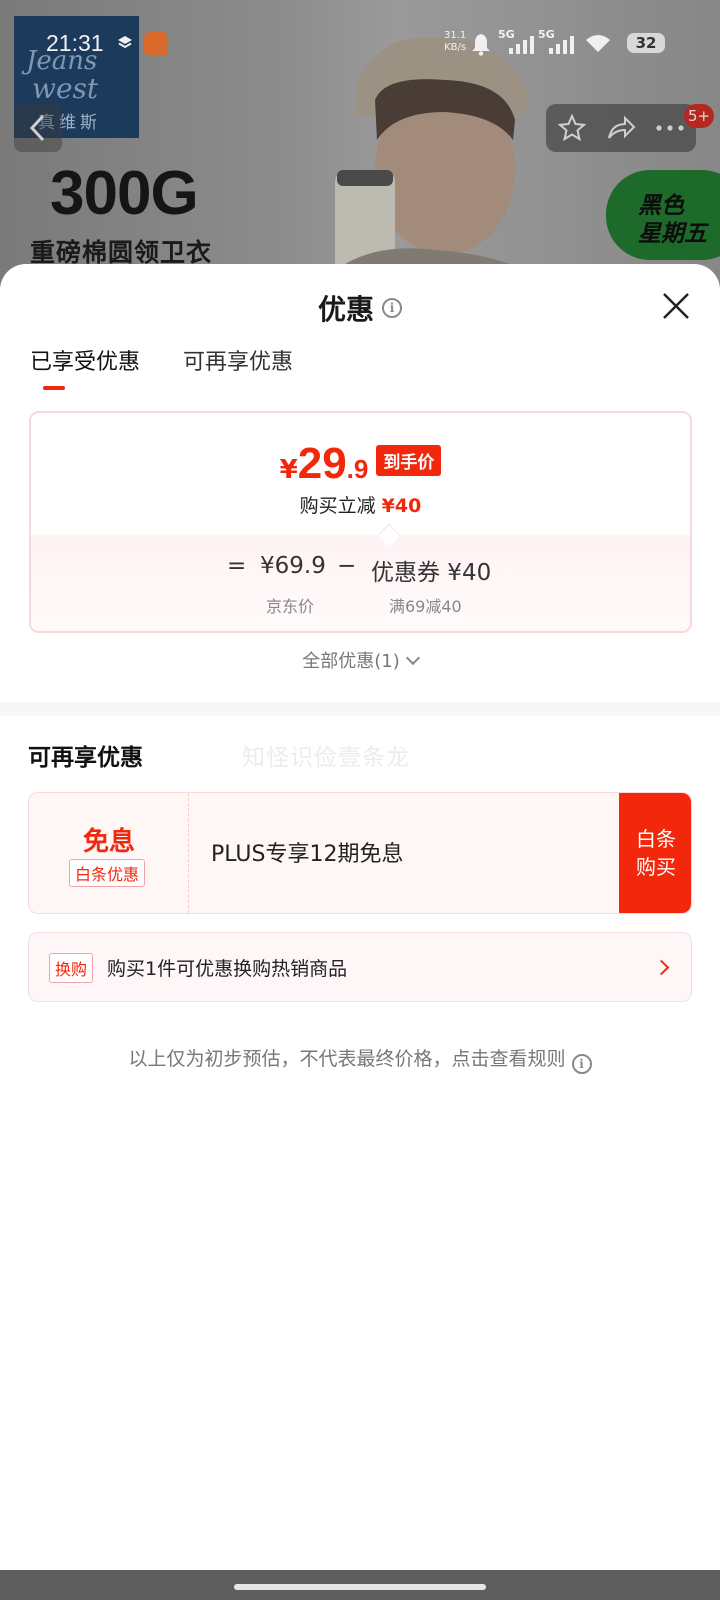 The image size is (720, 1600). Describe the element at coordinates (598, 43) in the screenshot. I see `wifi-icon` at that location.